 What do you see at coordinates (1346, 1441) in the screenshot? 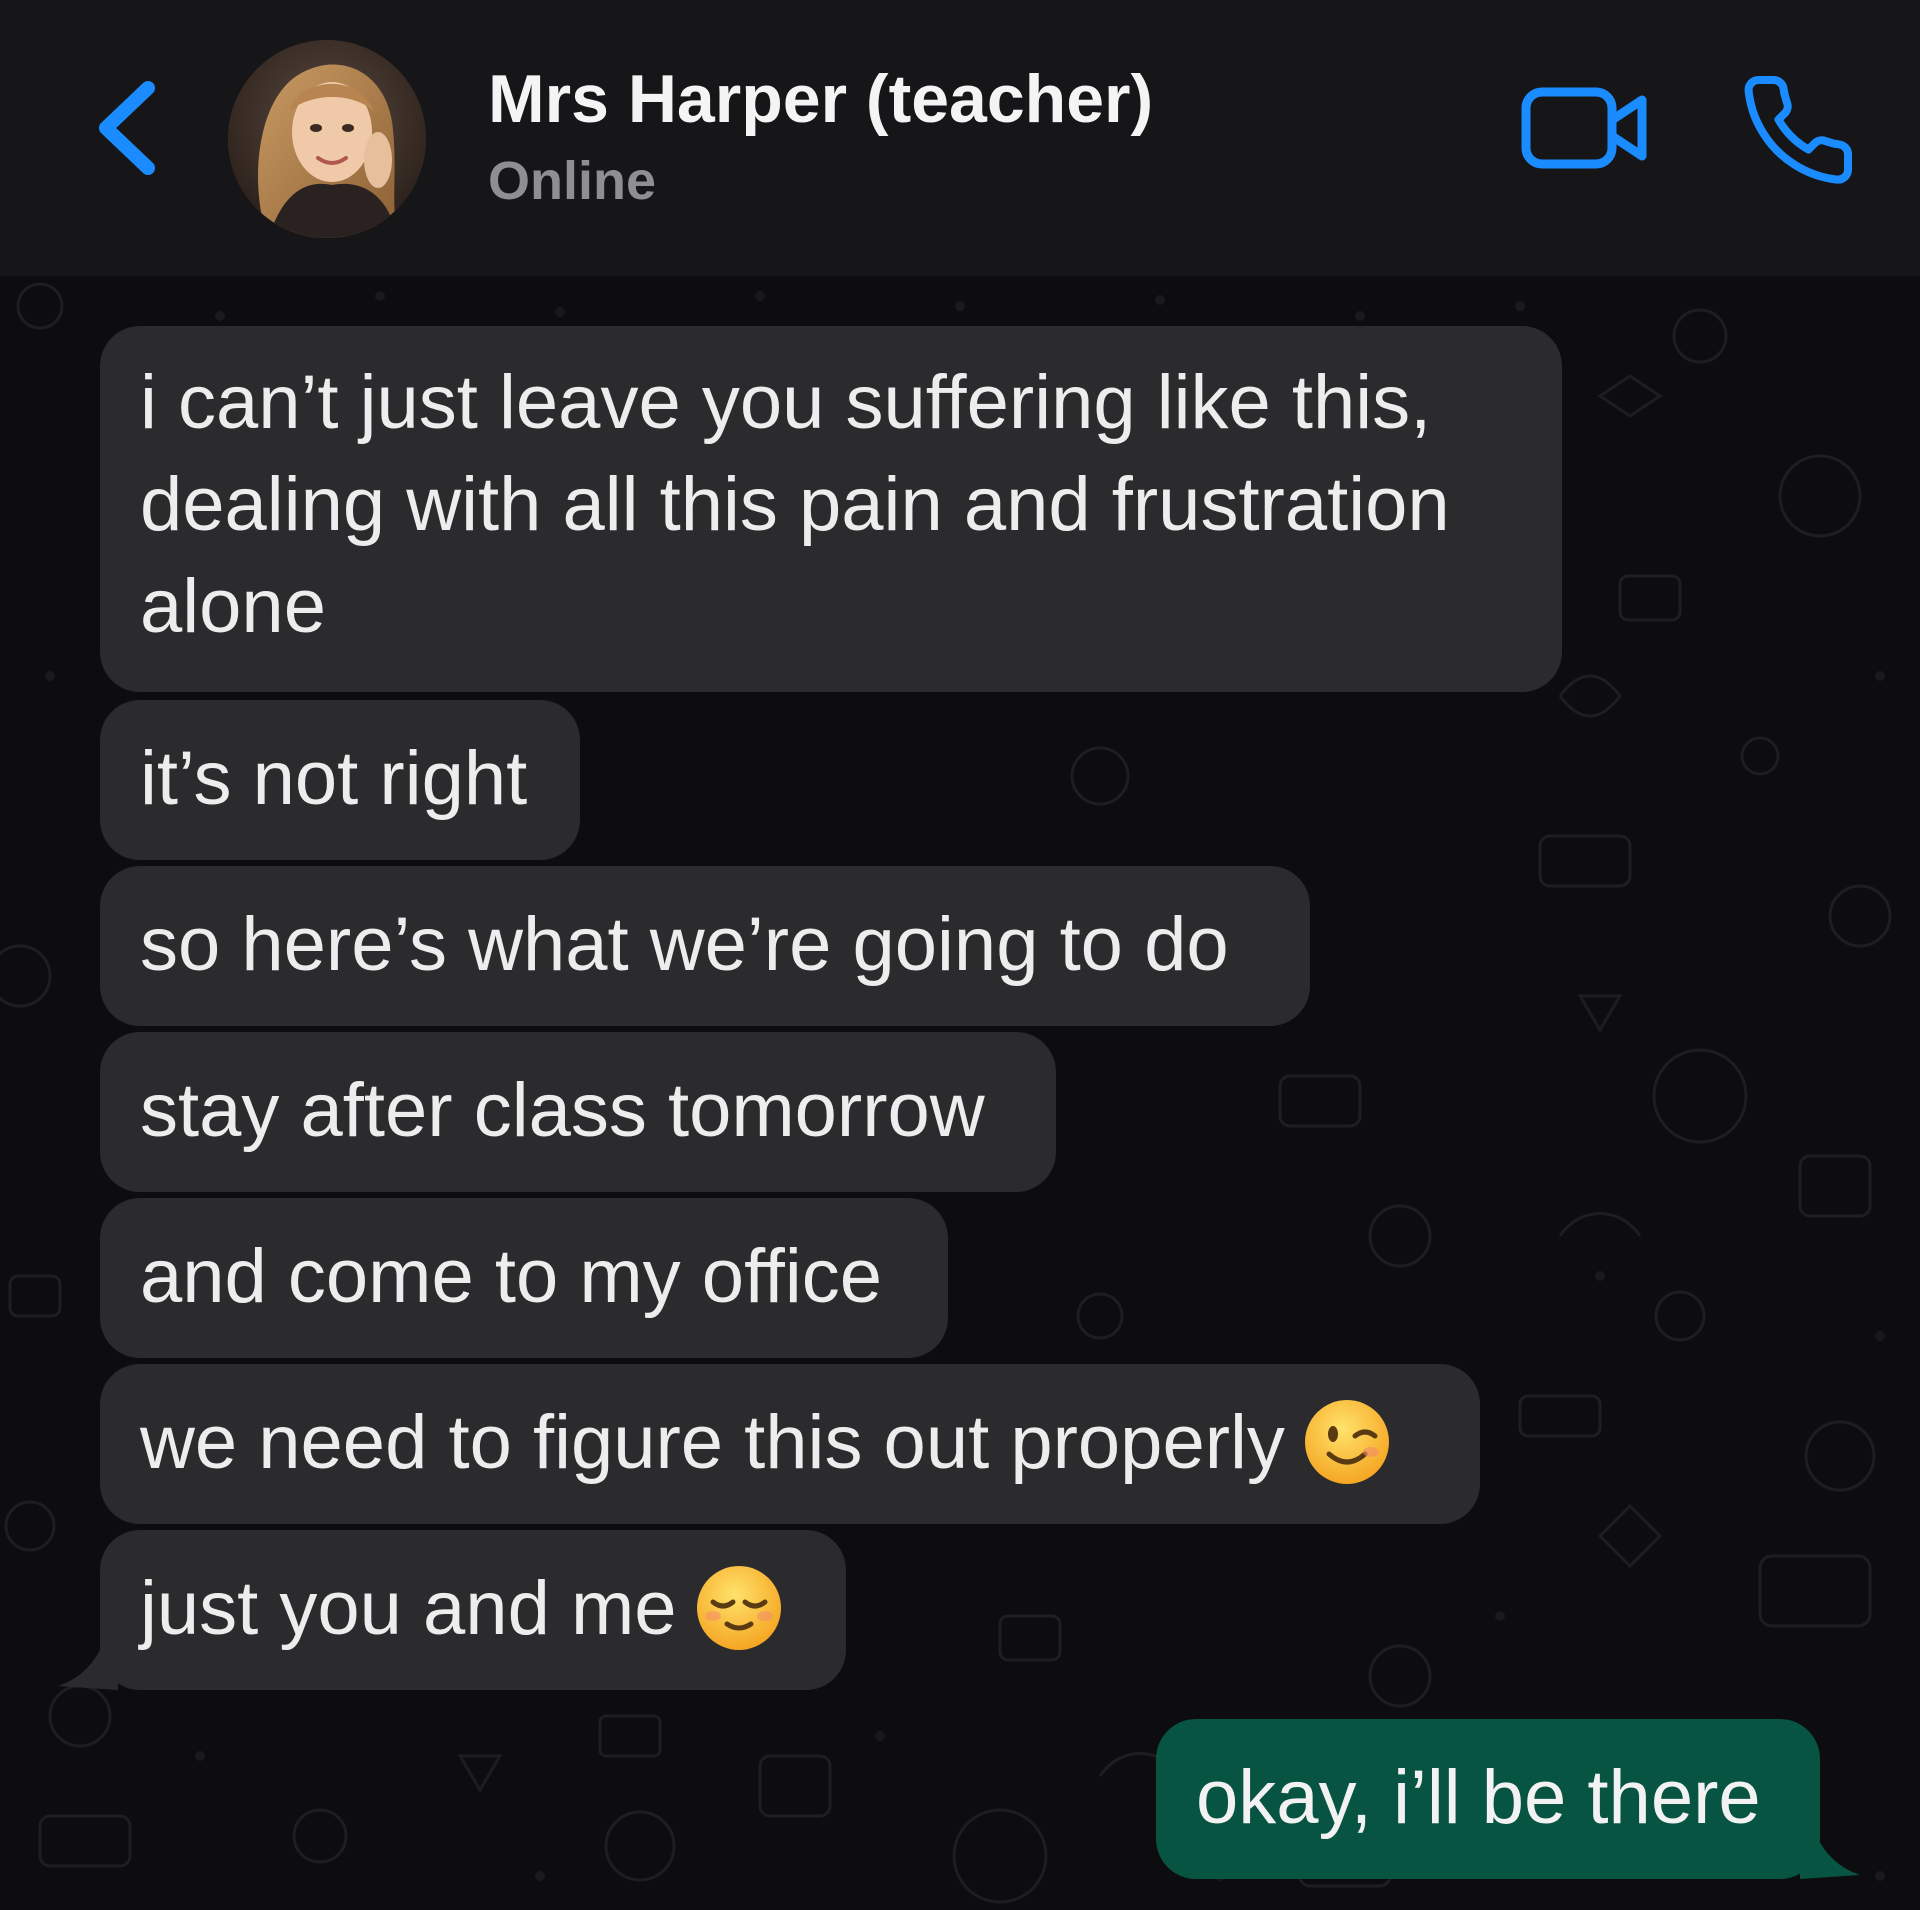
I see `winking-face-emoji` at bounding box center [1346, 1441].